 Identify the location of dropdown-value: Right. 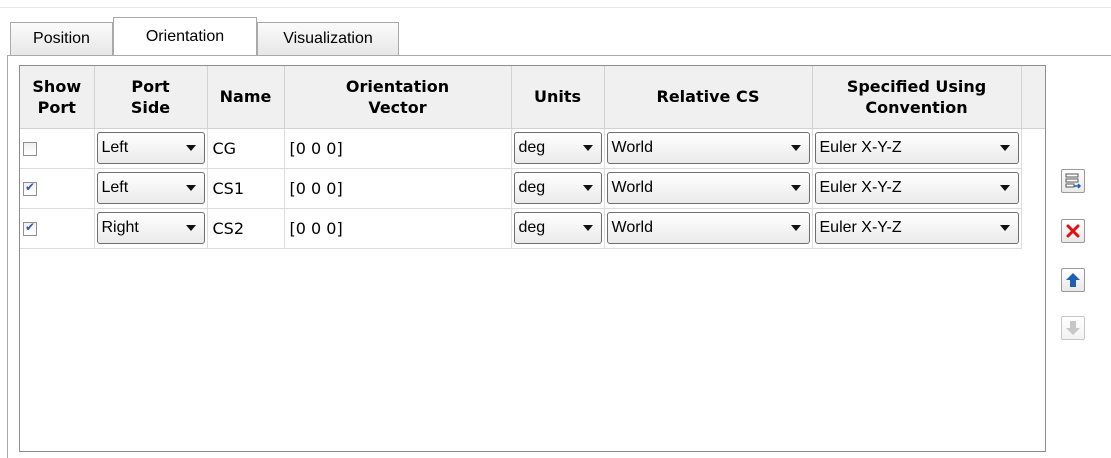
(120, 227).